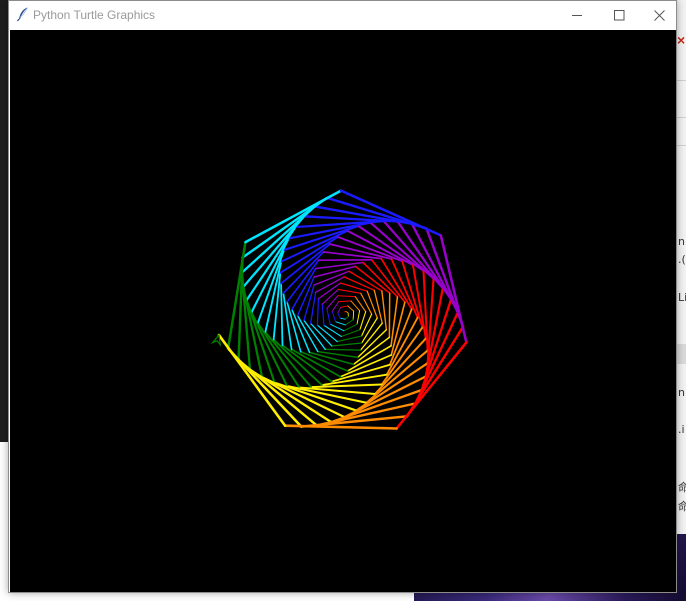 This screenshot has height=601, width=686. I want to click on maximize-button, so click(619, 15).